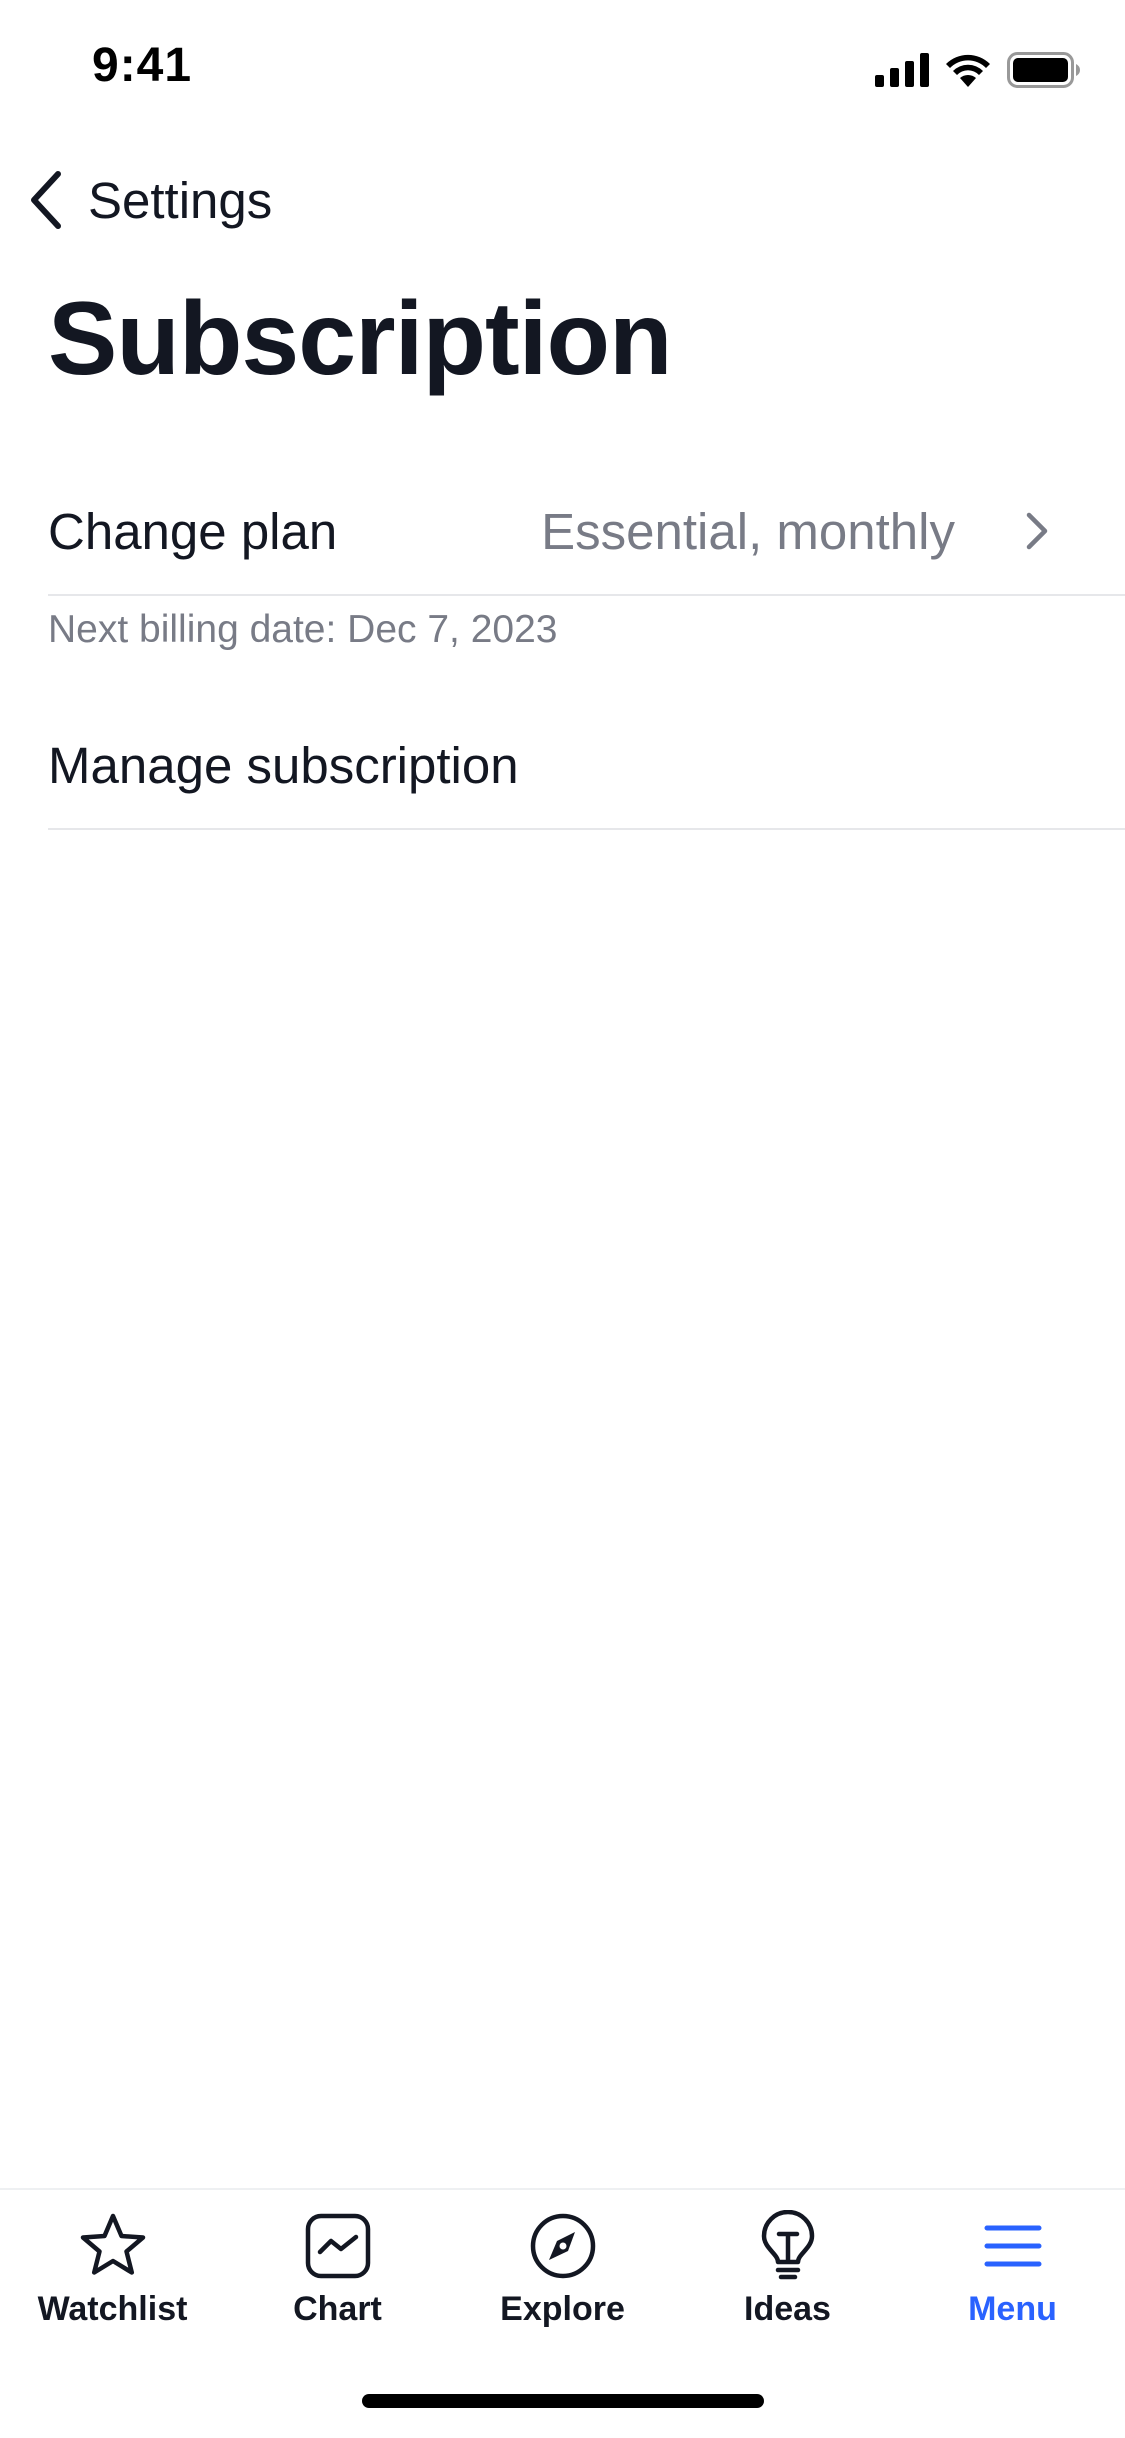 The width and height of the screenshot is (1125, 2438). I want to click on status-icons, so click(978, 70).